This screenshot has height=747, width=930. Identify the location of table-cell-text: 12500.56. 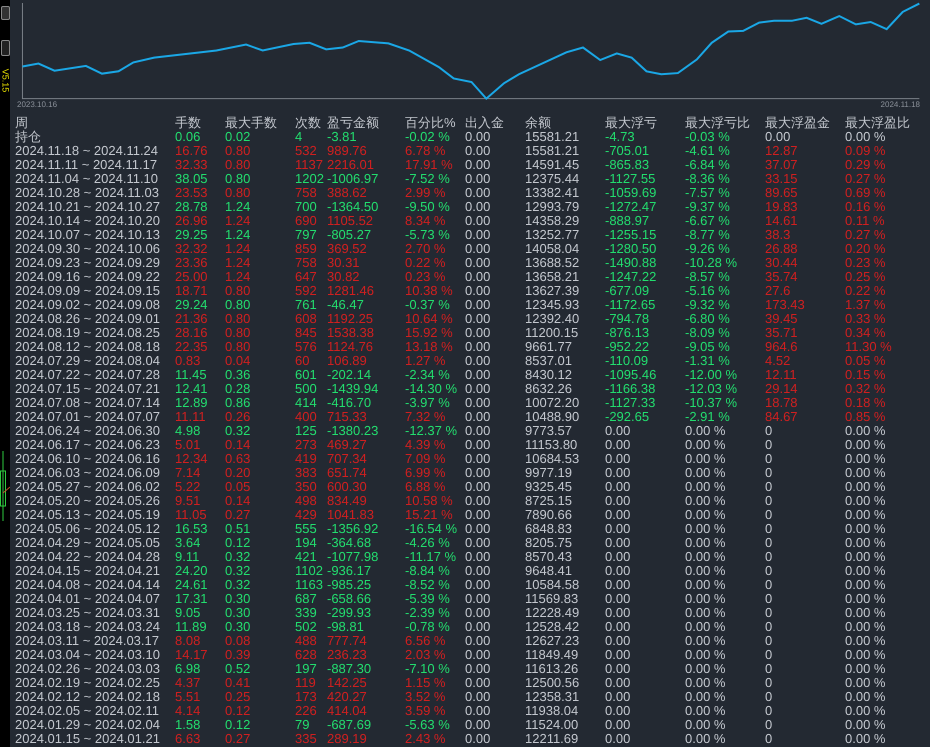
(552, 683).